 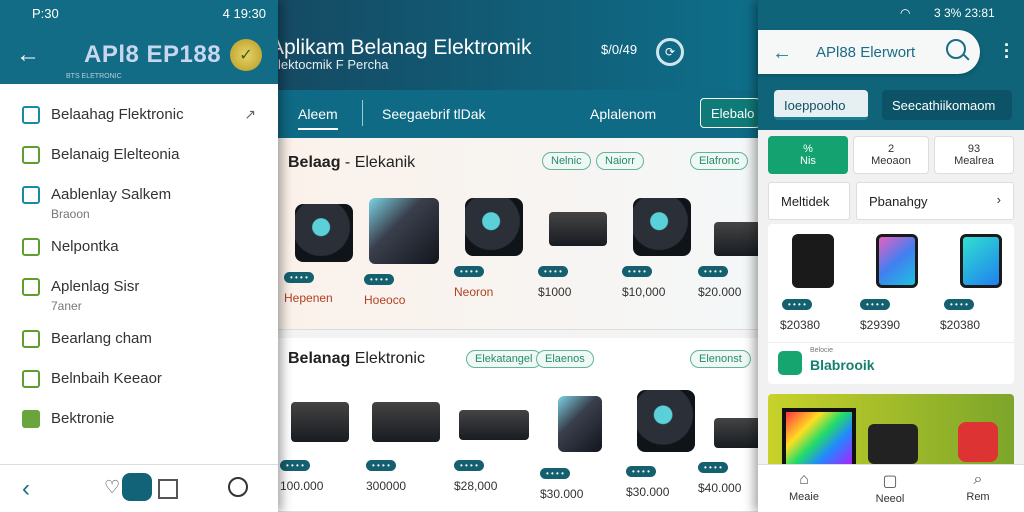 What do you see at coordinates (974, 149) in the screenshot?
I see `quick-card-top: 93` at bounding box center [974, 149].